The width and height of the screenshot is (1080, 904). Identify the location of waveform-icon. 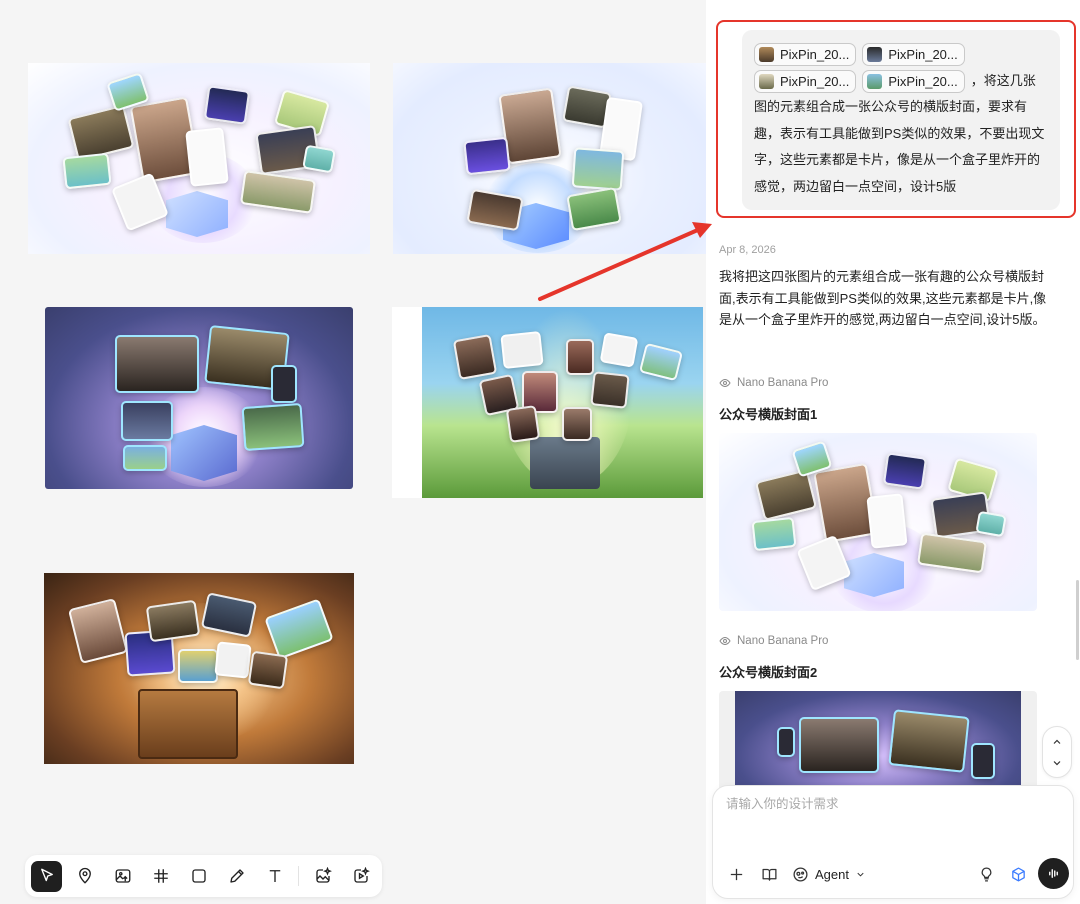
(1053, 873).